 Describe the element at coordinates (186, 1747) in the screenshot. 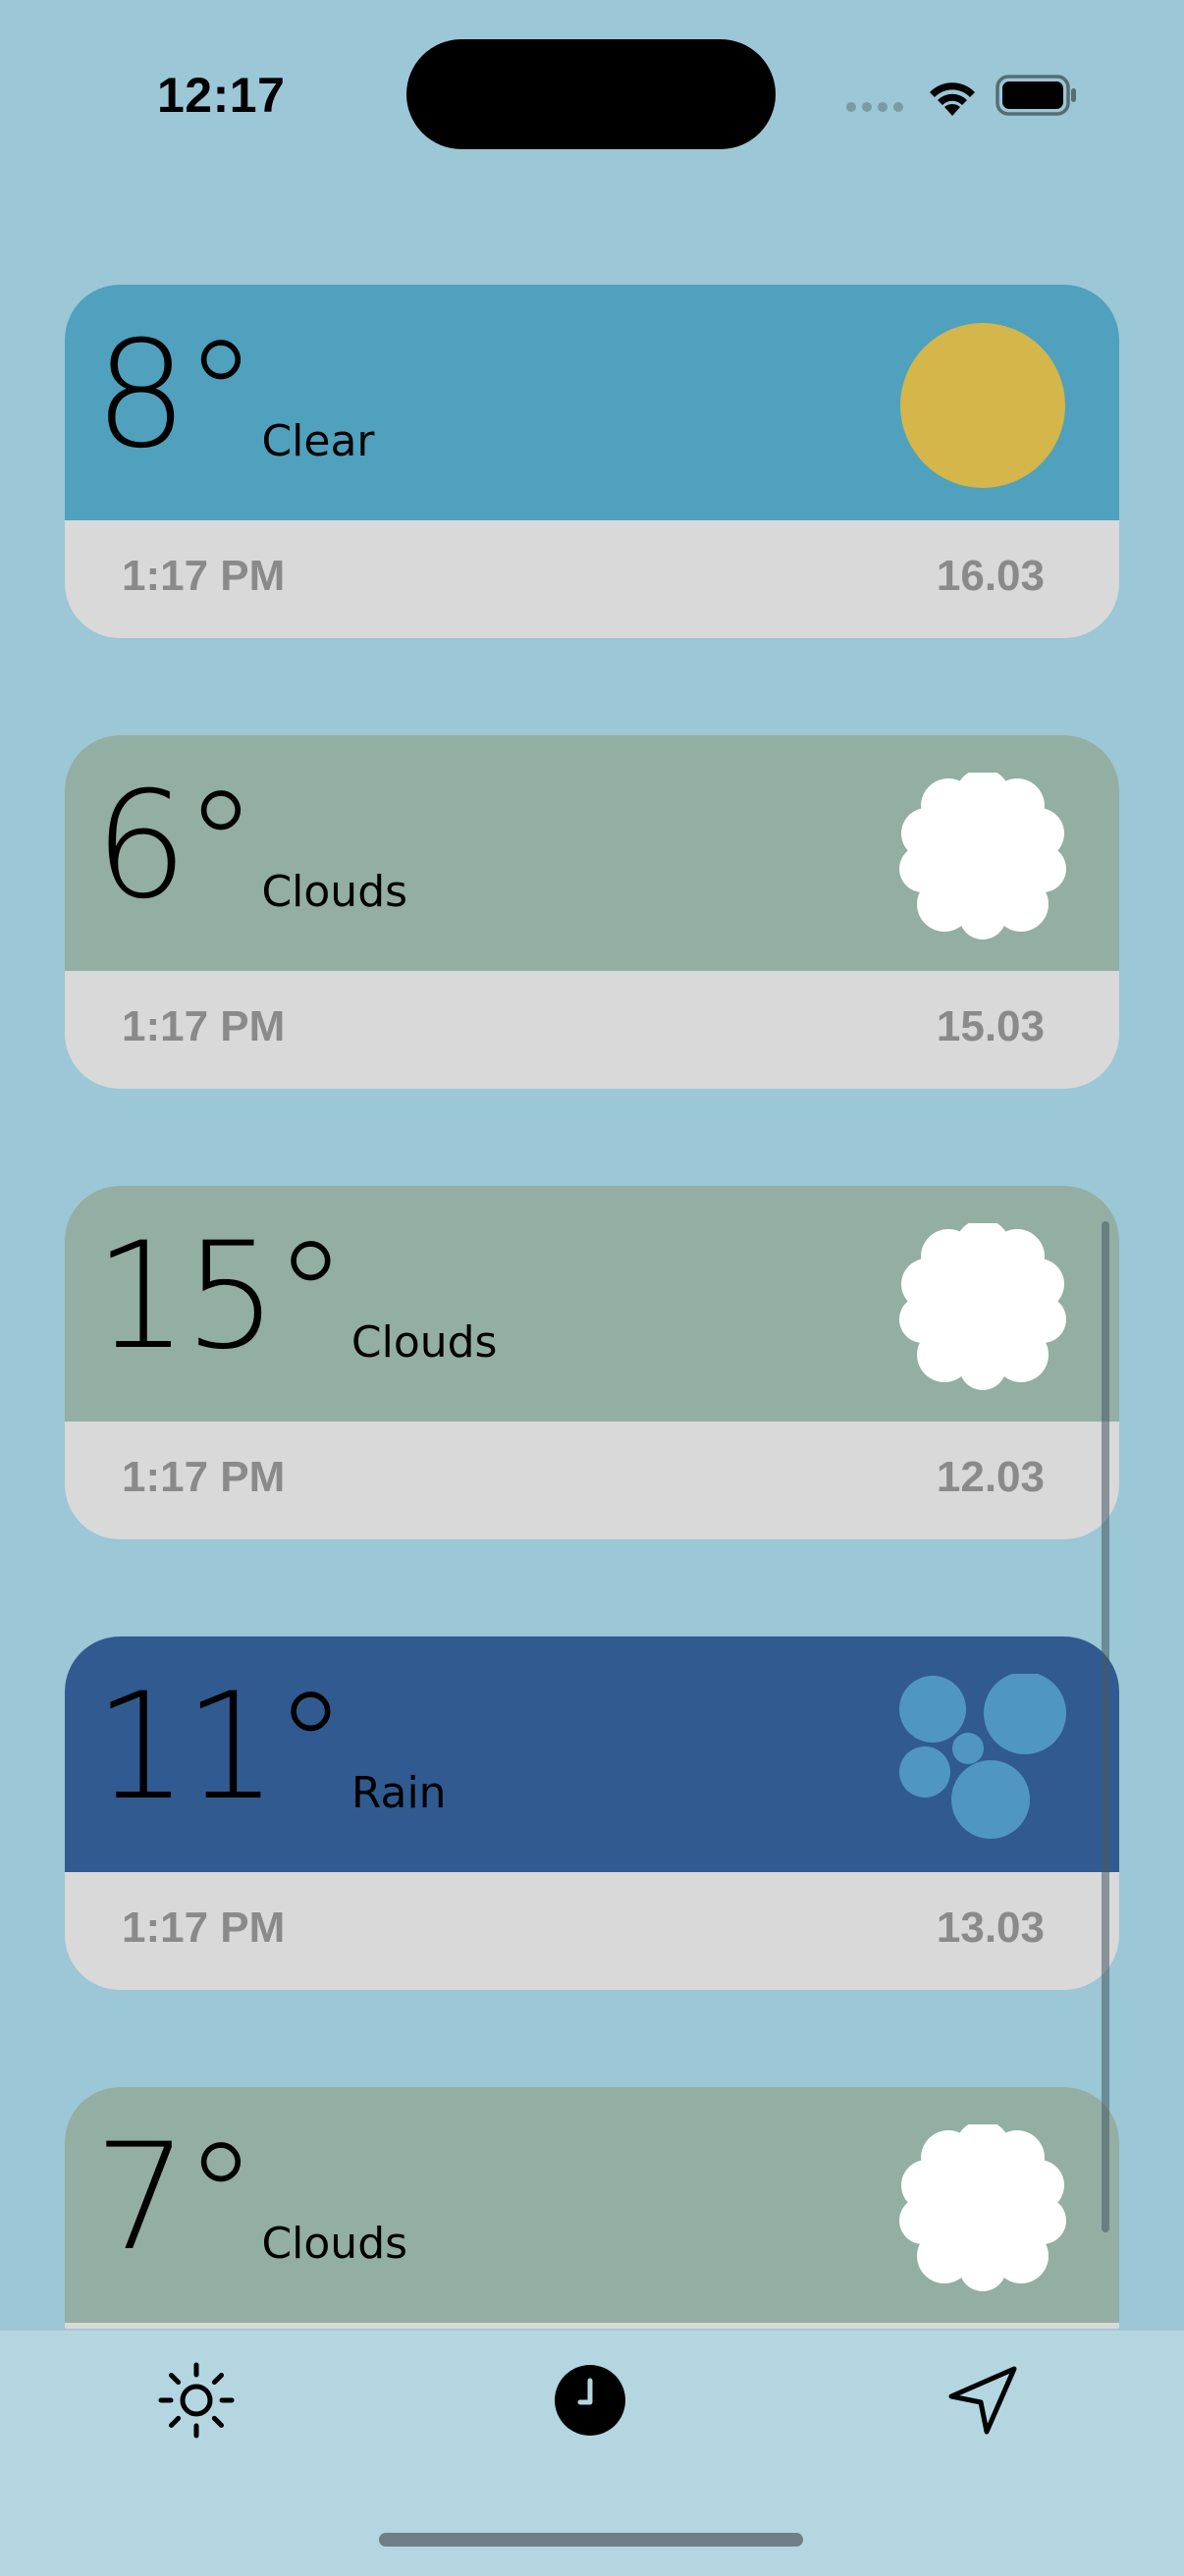

I see `temperature-value: 11` at that location.